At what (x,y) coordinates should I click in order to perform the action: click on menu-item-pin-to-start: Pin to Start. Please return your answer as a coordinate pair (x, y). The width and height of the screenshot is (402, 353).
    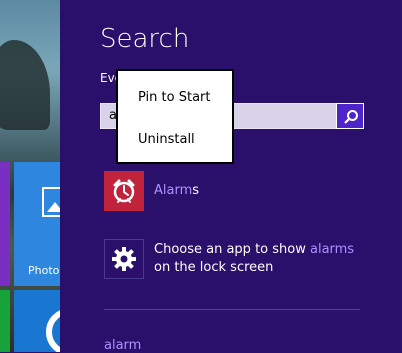
    Looking at the image, I should click on (174, 97).